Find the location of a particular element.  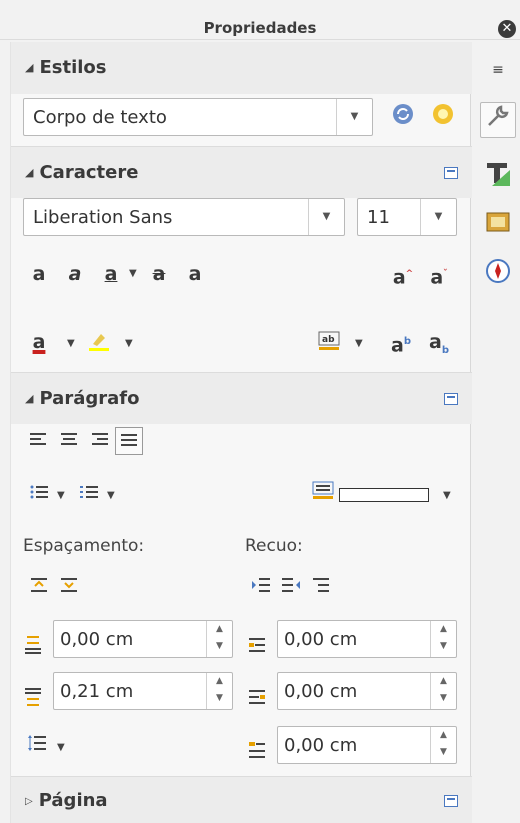

unordered-list-dropdown-icon: ▼ is located at coordinates (61, 495).